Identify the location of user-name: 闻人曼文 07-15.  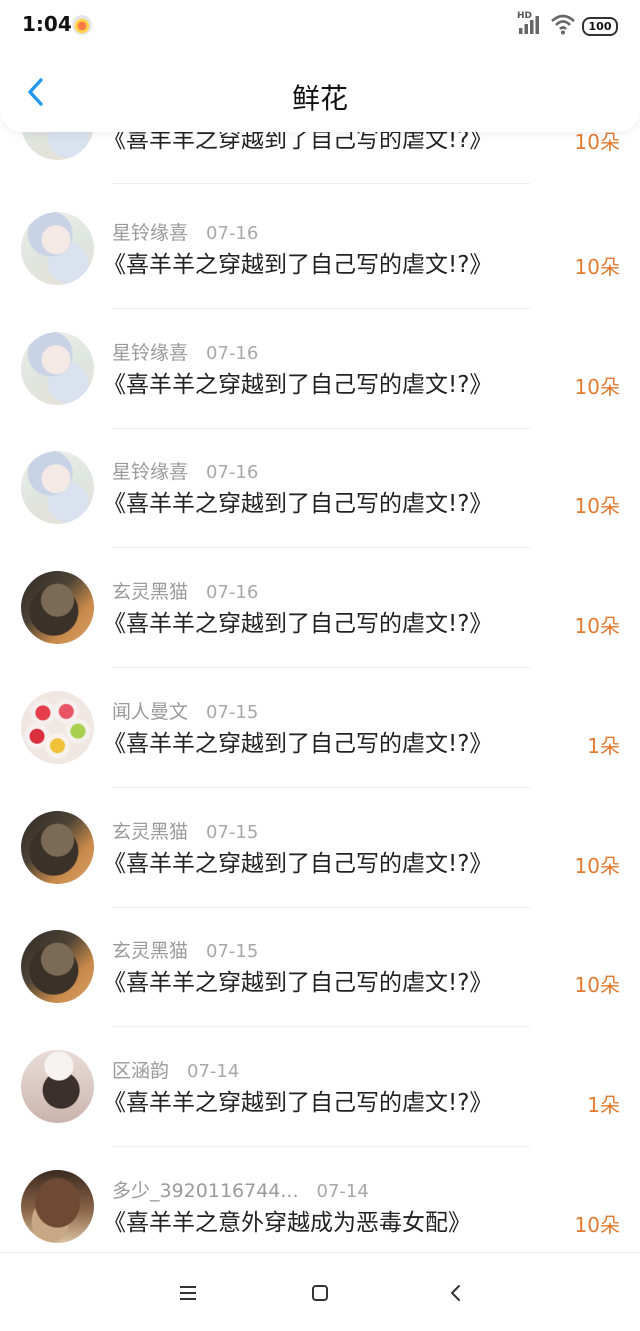
(185, 712).